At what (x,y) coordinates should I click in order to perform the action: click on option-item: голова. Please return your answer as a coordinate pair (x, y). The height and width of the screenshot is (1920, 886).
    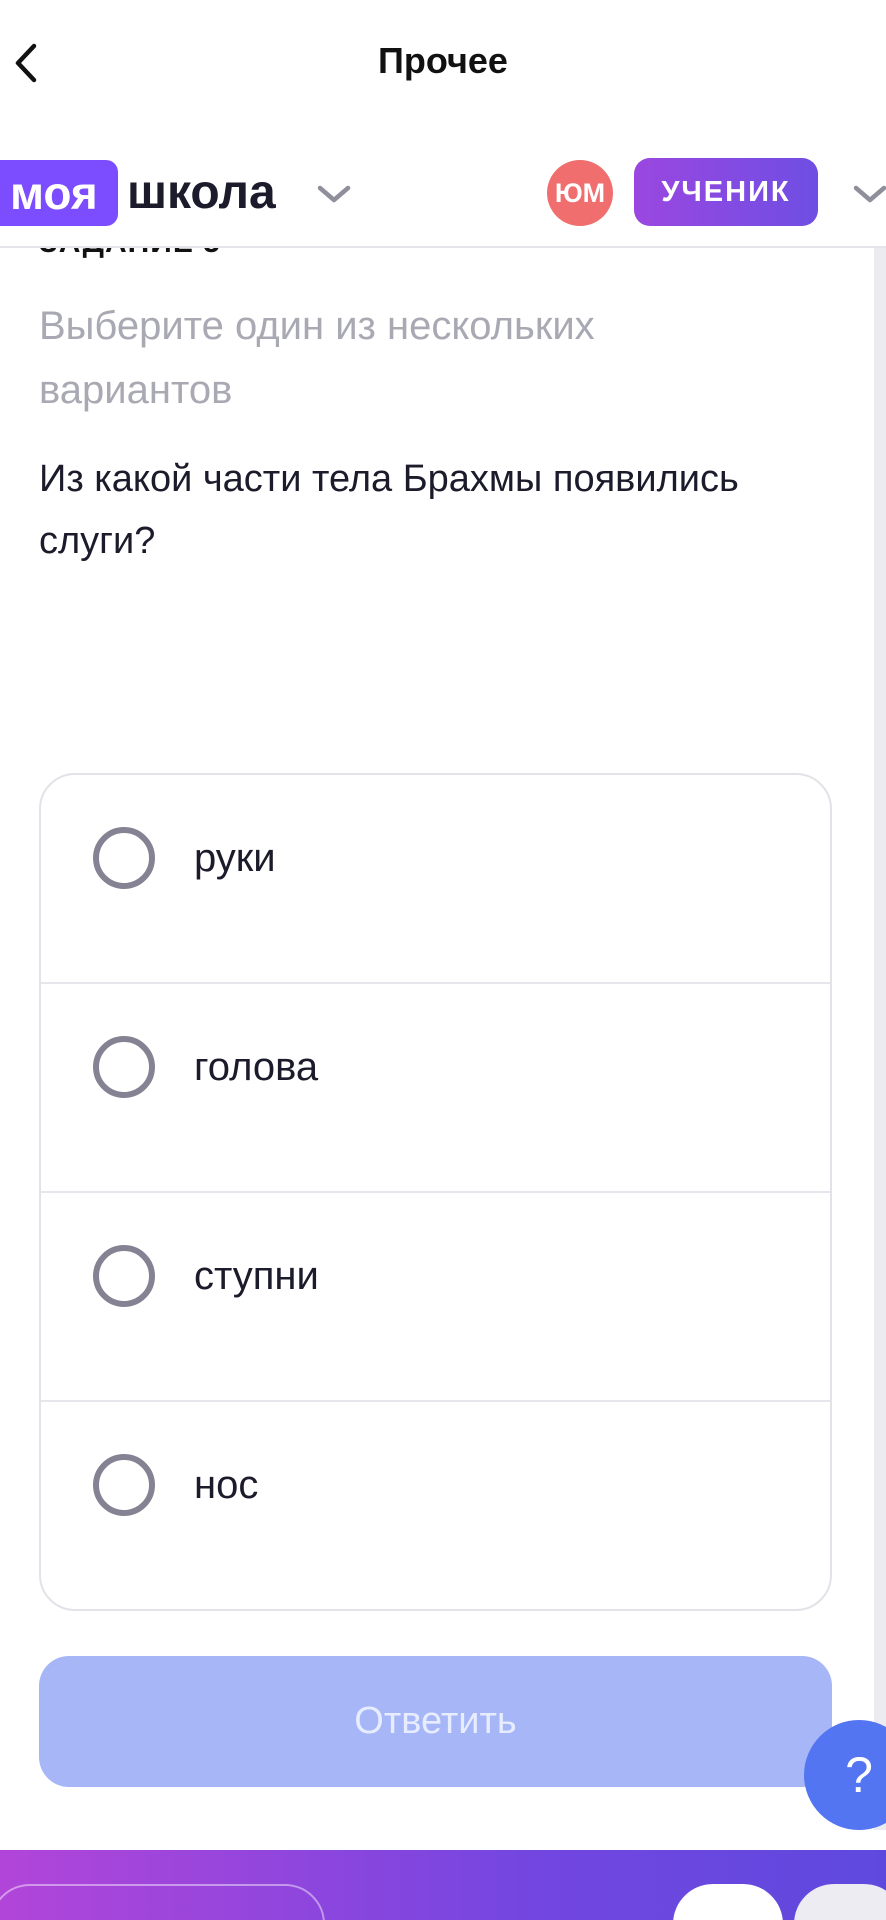
    Looking at the image, I should click on (435, 1088).